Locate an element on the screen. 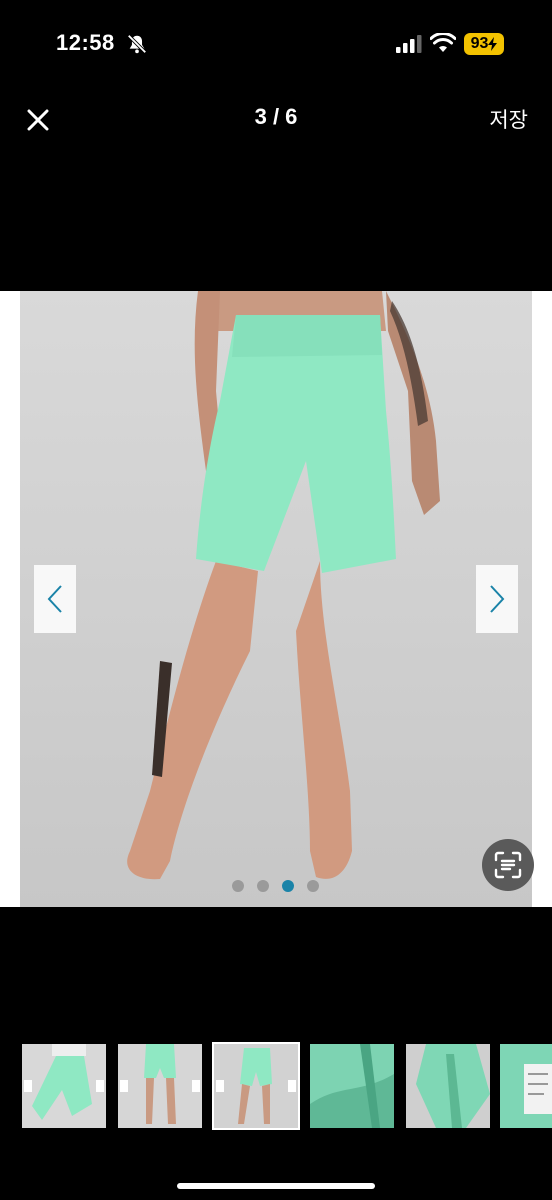 The image size is (552, 1200). live-text-scan-button is located at coordinates (508, 865).